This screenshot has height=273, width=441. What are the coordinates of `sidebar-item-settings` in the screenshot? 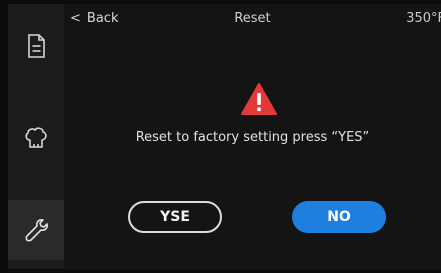 It's located at (36, 230).